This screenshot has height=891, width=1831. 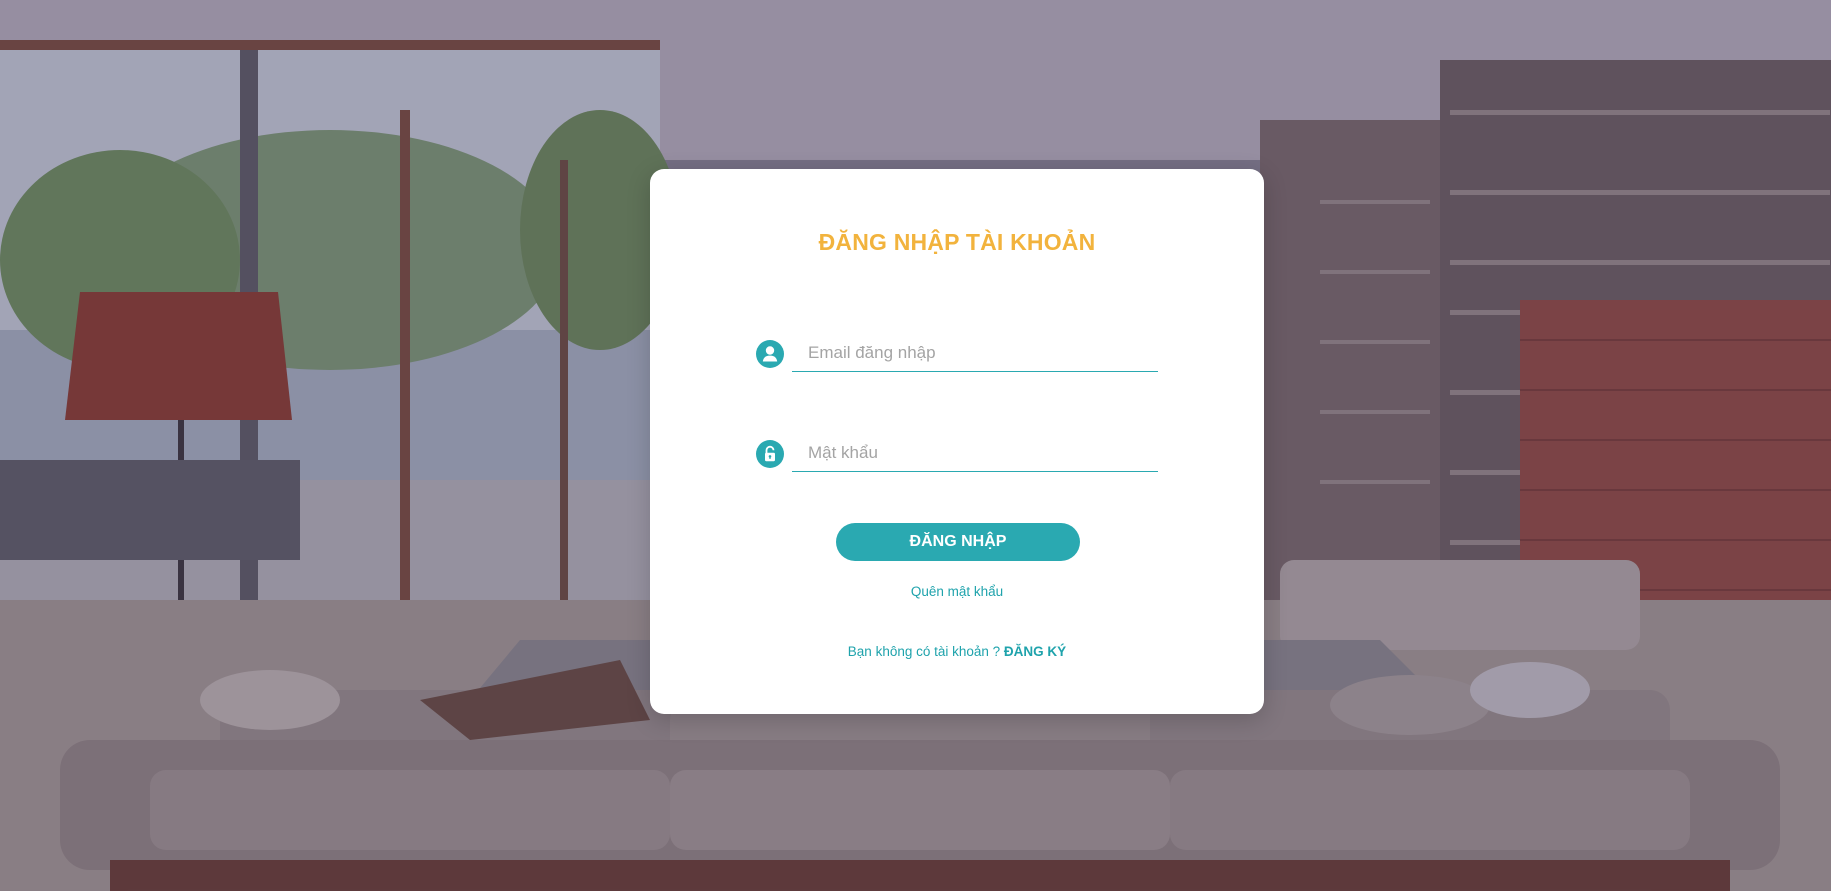 What do you see at coordinates (975, 453) in the screenshot?
I see `password-input` at bounding box center [975, 453].